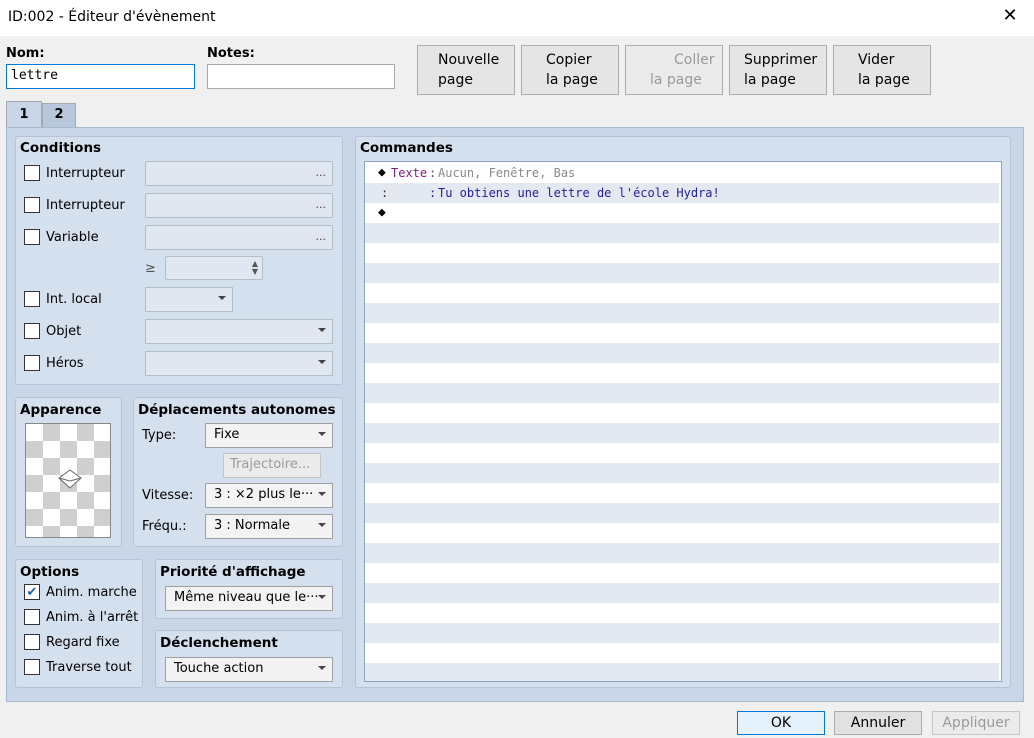 The image size is (1034, 738). I want to click on type-dropdown: Fixe, so click(269, 435).